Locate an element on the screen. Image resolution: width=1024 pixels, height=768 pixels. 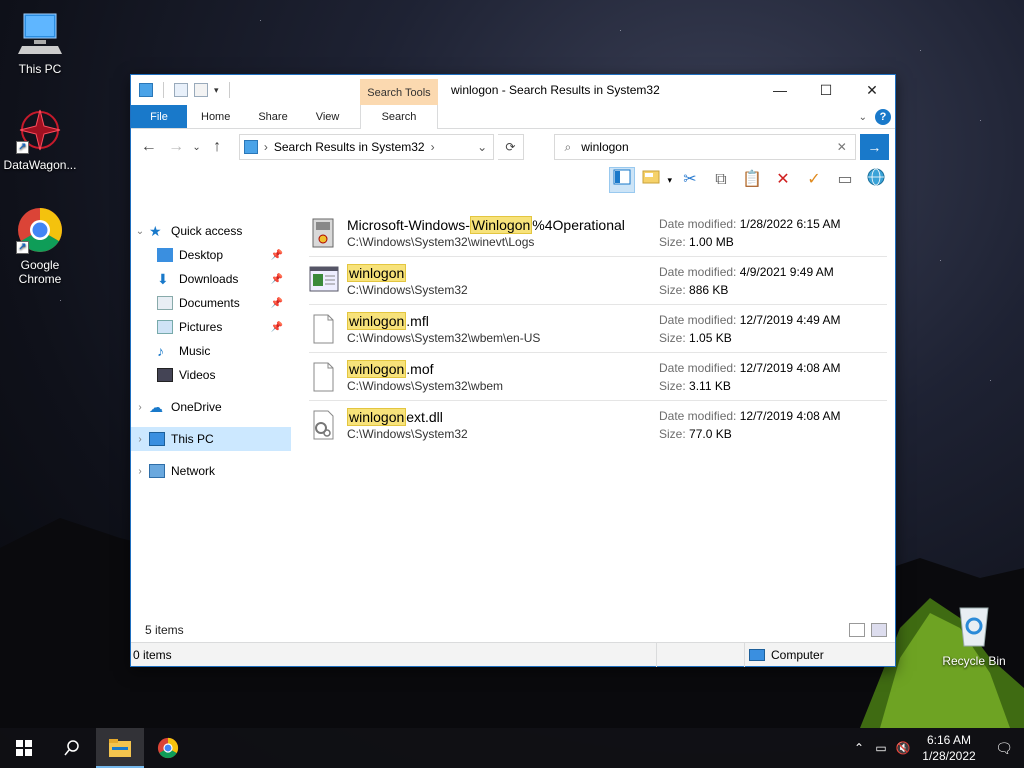
sidebar-item-network: › Network is located at coordinates (211, 471).